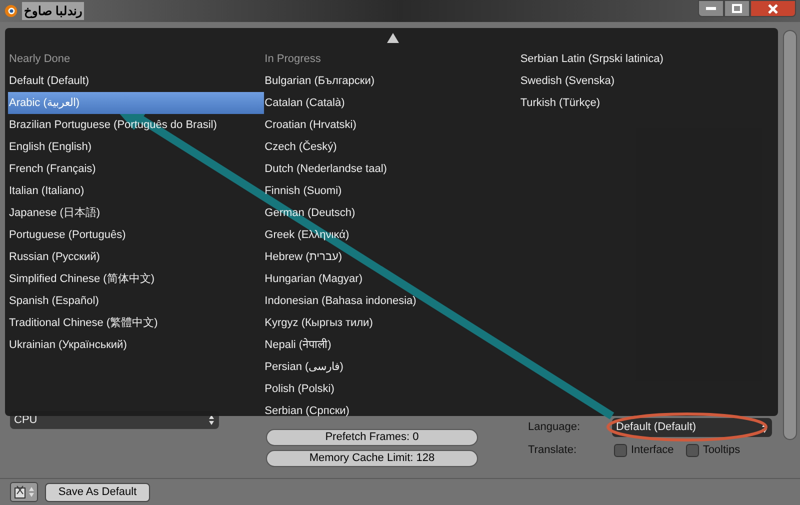  What do you see at coordinates (136, 191) in the screenshot?
I see `language-option: Italian (Italiano)` at bounding box center [136, 191].